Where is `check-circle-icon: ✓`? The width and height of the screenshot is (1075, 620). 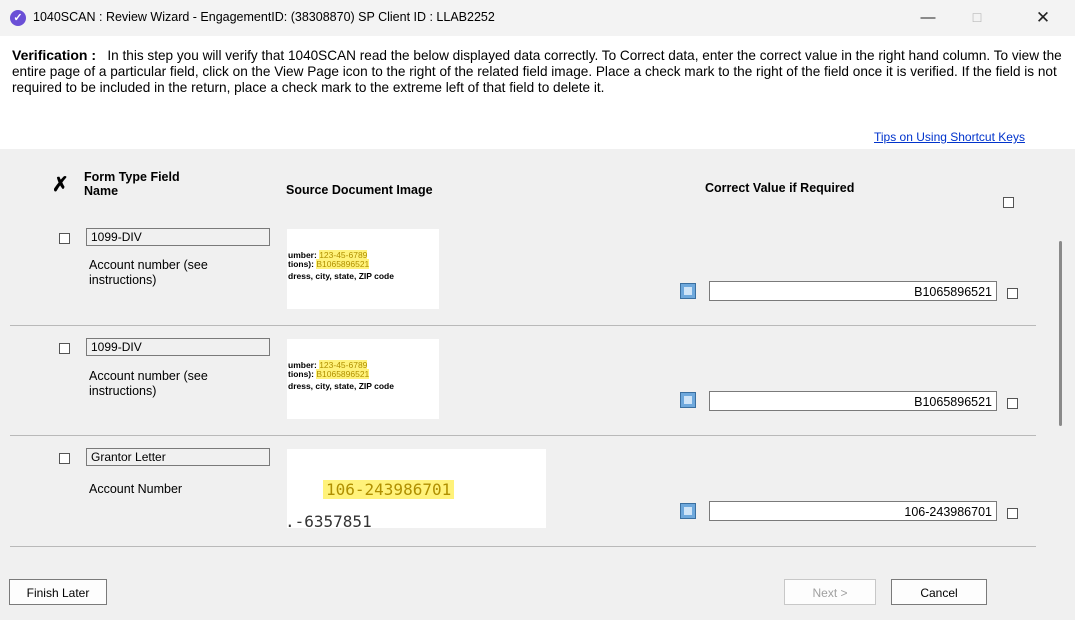 check-circle-icon: ✓ is located at coordinates (18, 18).